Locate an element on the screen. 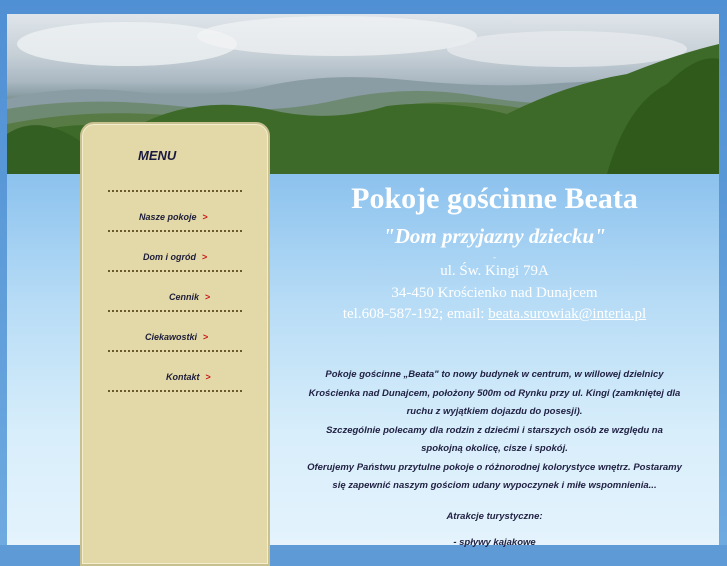 Image resolution: width=727 pixels, height=566 pixels. menu-item-kontakt: Kontakt > is located at coordinates (188, 377).